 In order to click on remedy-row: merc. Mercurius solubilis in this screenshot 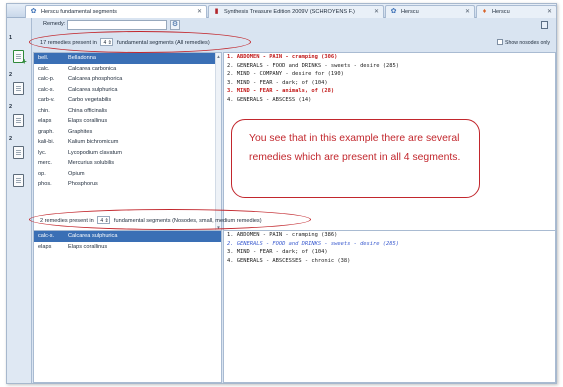, I will do `click(127, 163)`.